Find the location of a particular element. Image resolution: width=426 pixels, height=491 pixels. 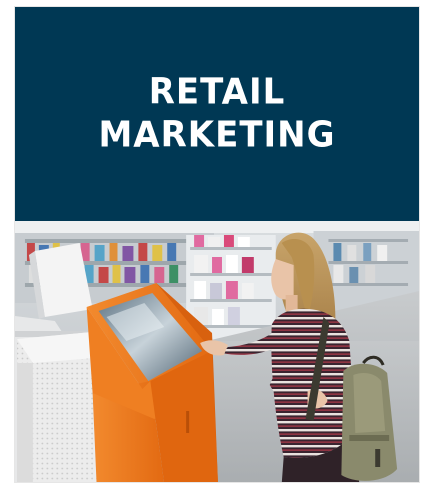

card-title: RETAIL MARKETING is located at coordinates (216, 113).